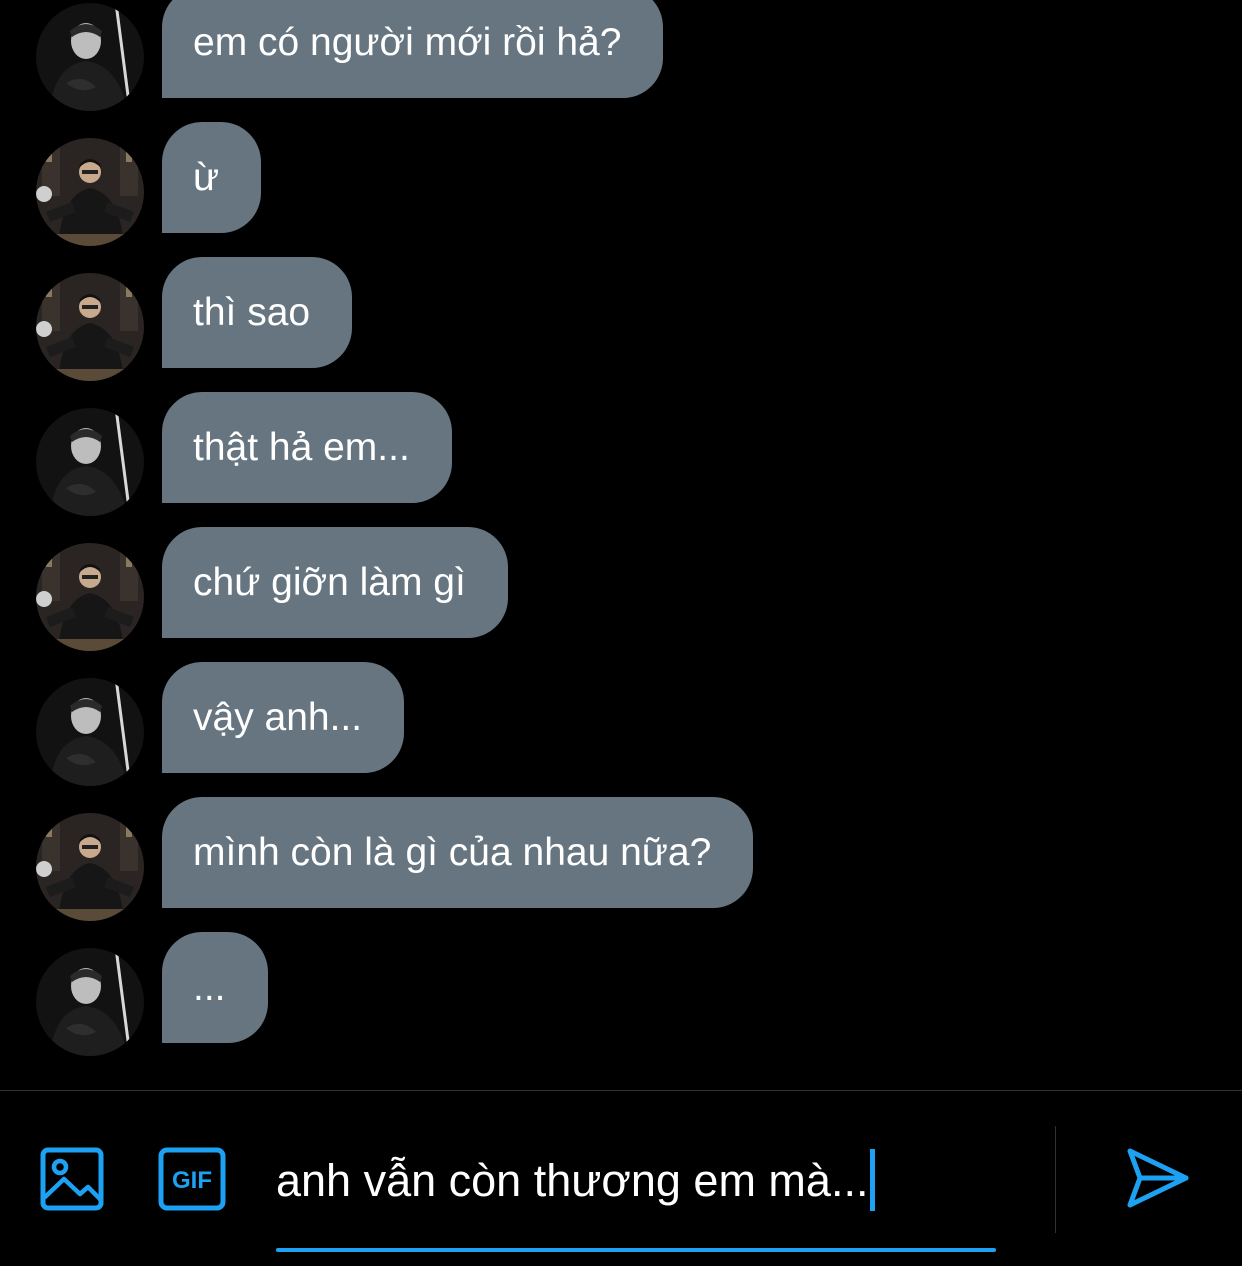  I want to click on message-row: thì sao, so click(621, 319).